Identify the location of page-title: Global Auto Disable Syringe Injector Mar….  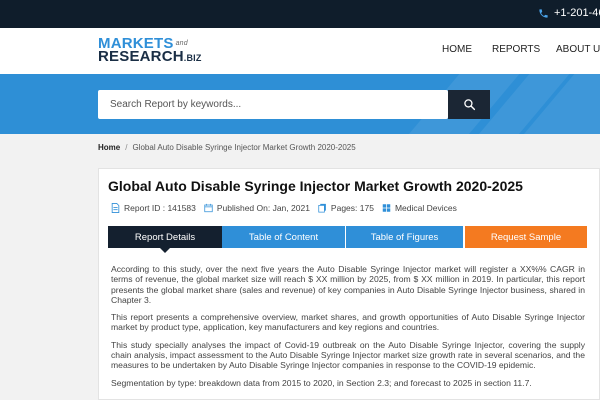
(315, 186).